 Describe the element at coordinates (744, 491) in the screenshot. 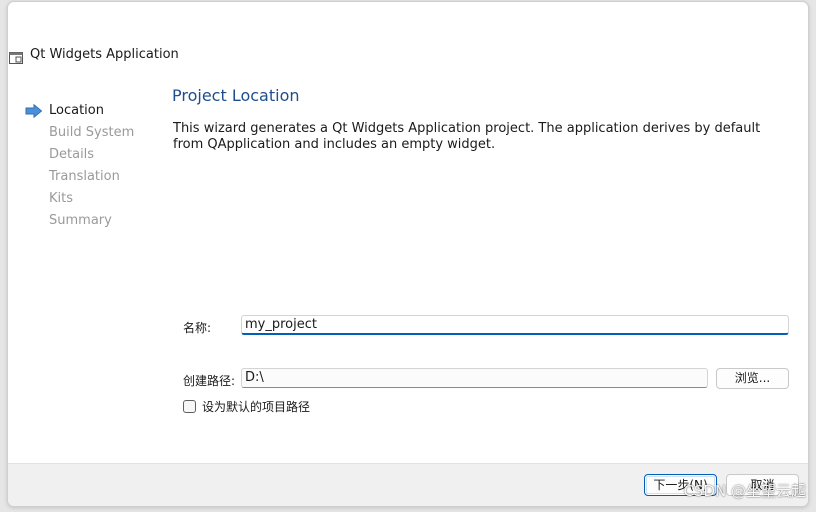

I see `watermark-text: CSDN @坐望云起` at that location.